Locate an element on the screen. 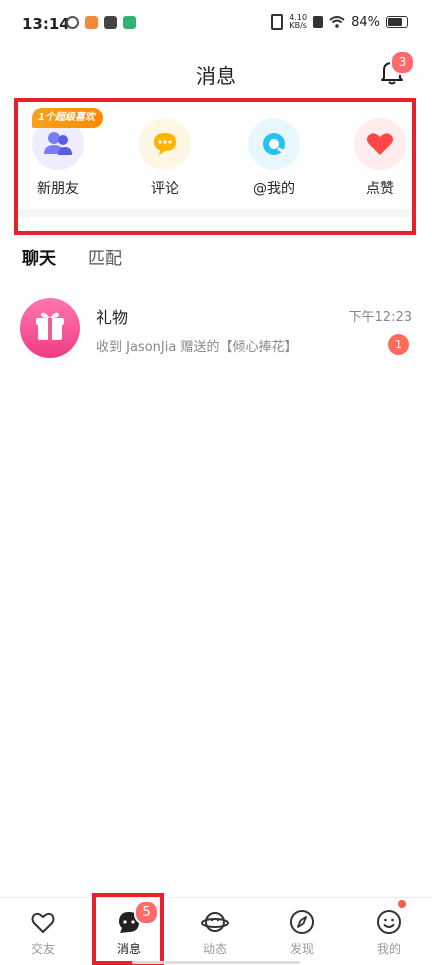 The width and height of the screenshot is (432, 965). heart-icon is located at coordinates (380, 144).